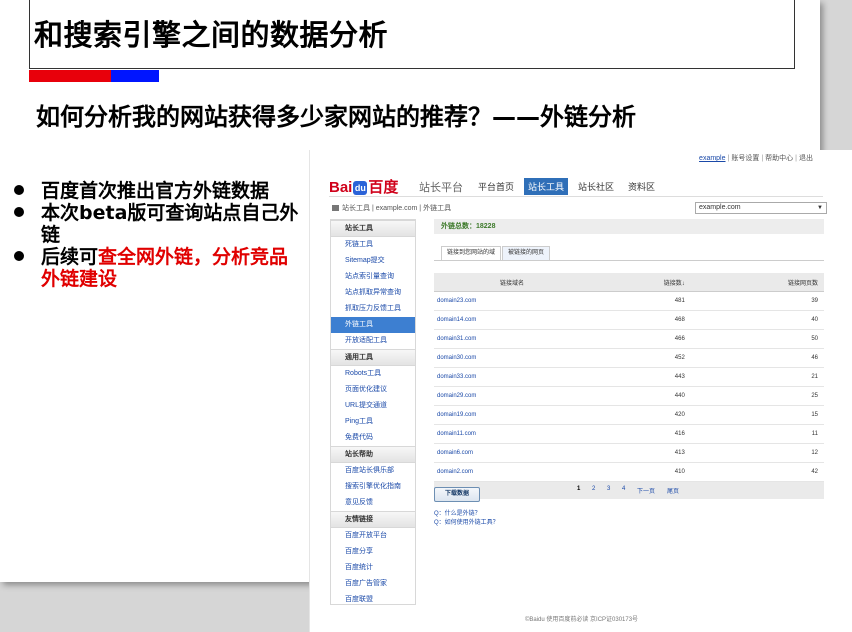 The width and height of the screenshot is (852, 632). I want to click on sidebar-item: 开放适配工具, so click(373, 341).